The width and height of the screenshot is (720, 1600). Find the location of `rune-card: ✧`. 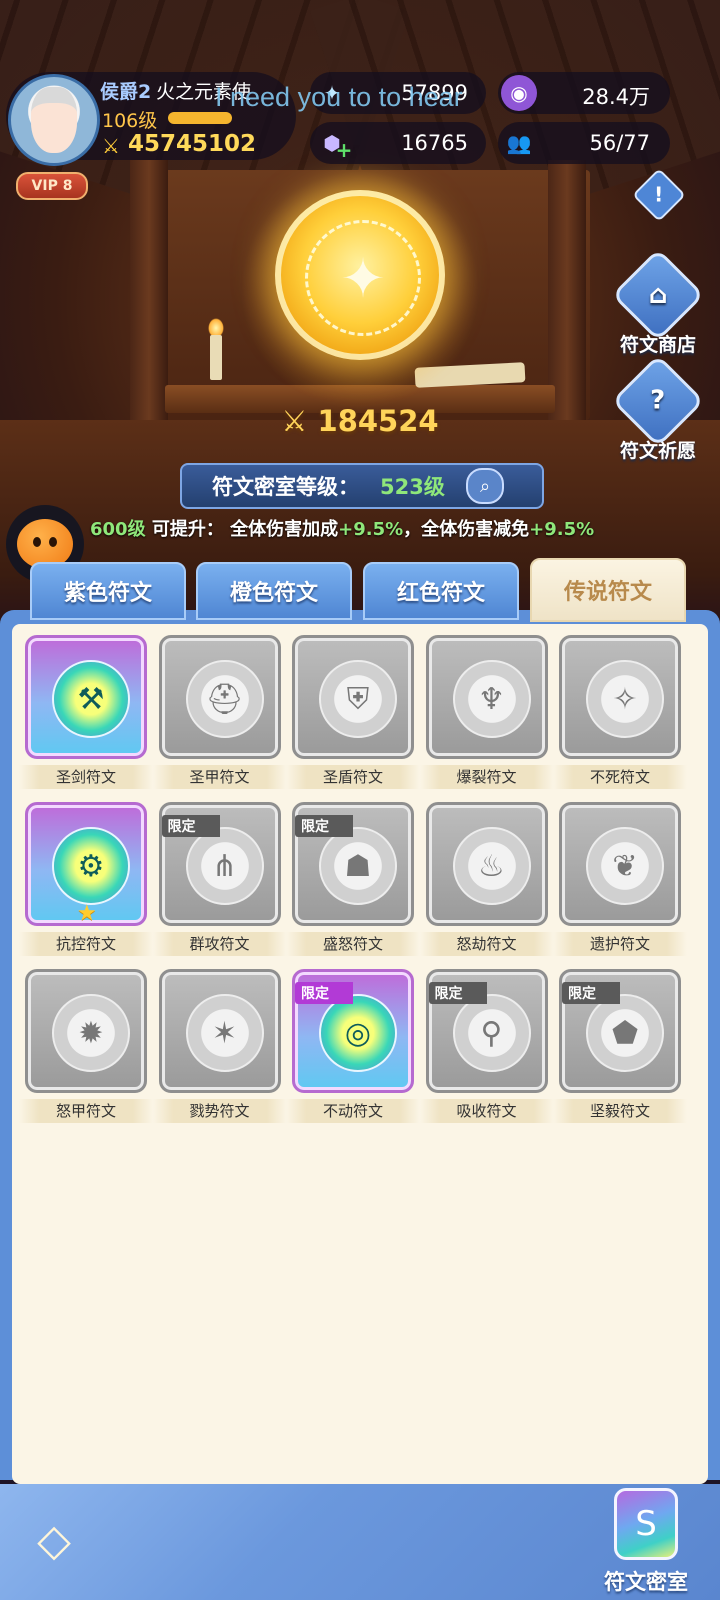

rune-card: ✧ is located at coordinates (620, 697).